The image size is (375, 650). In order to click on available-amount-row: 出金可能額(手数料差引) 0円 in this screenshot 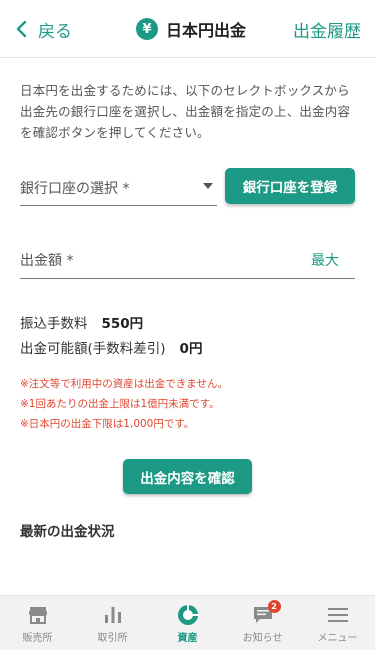, I will do `click(111, 347)`.